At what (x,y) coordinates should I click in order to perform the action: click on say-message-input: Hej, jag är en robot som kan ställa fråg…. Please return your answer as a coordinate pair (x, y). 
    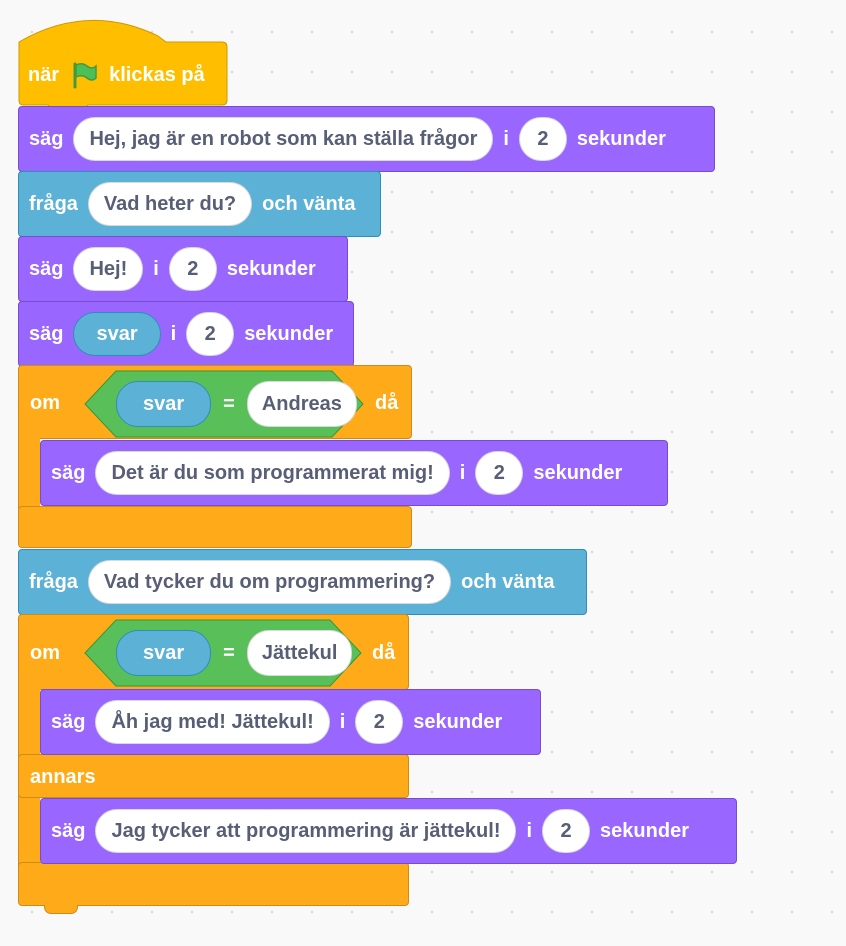
    Looking at the image, I should click on (283, 139).